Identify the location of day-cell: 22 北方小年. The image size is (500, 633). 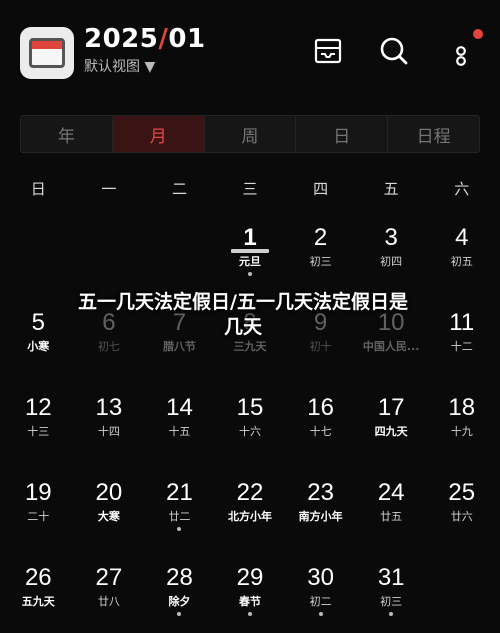
(250, 512).